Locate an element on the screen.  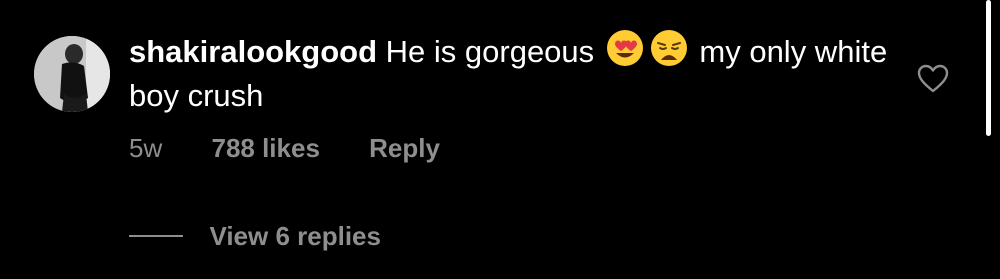
likes-count: 788 likes is located at coordinates (265, 148).